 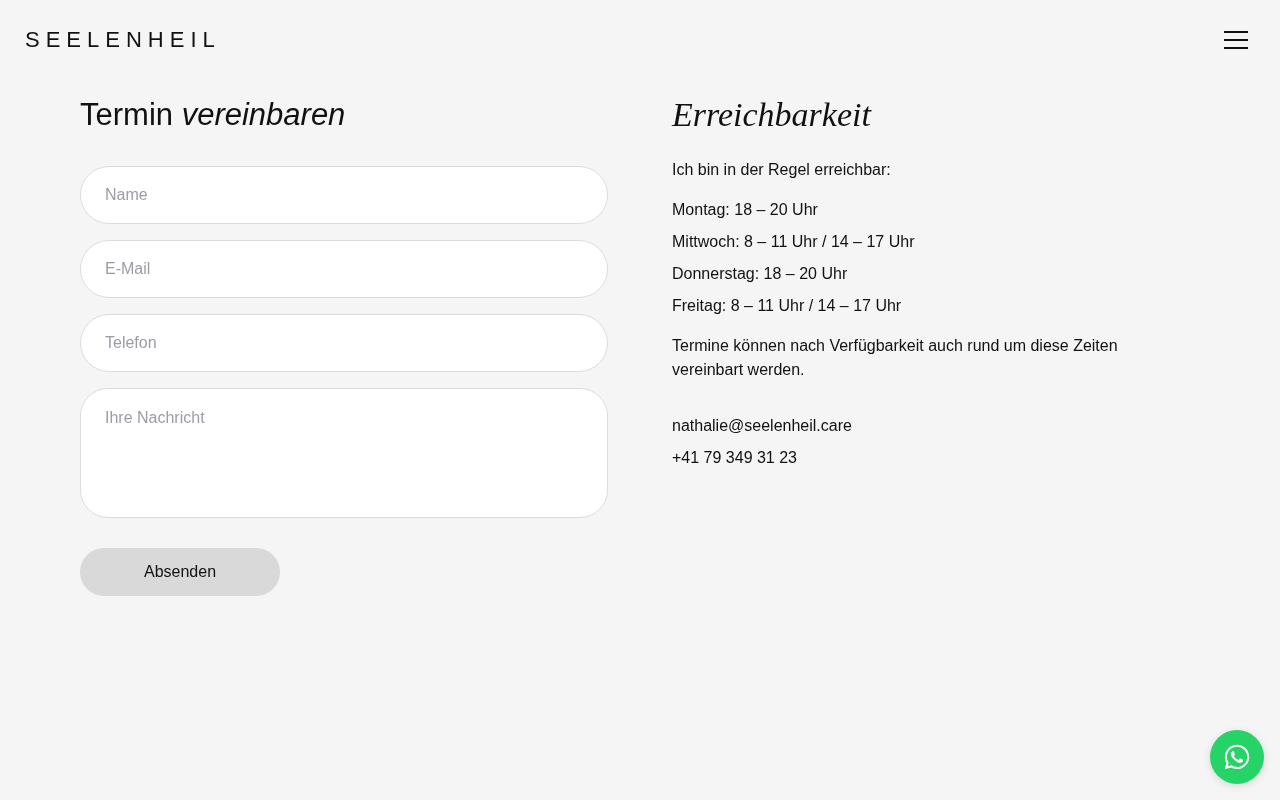 I want to click on form-heading: Termin vereinbaren, so click(x=213, y=115).